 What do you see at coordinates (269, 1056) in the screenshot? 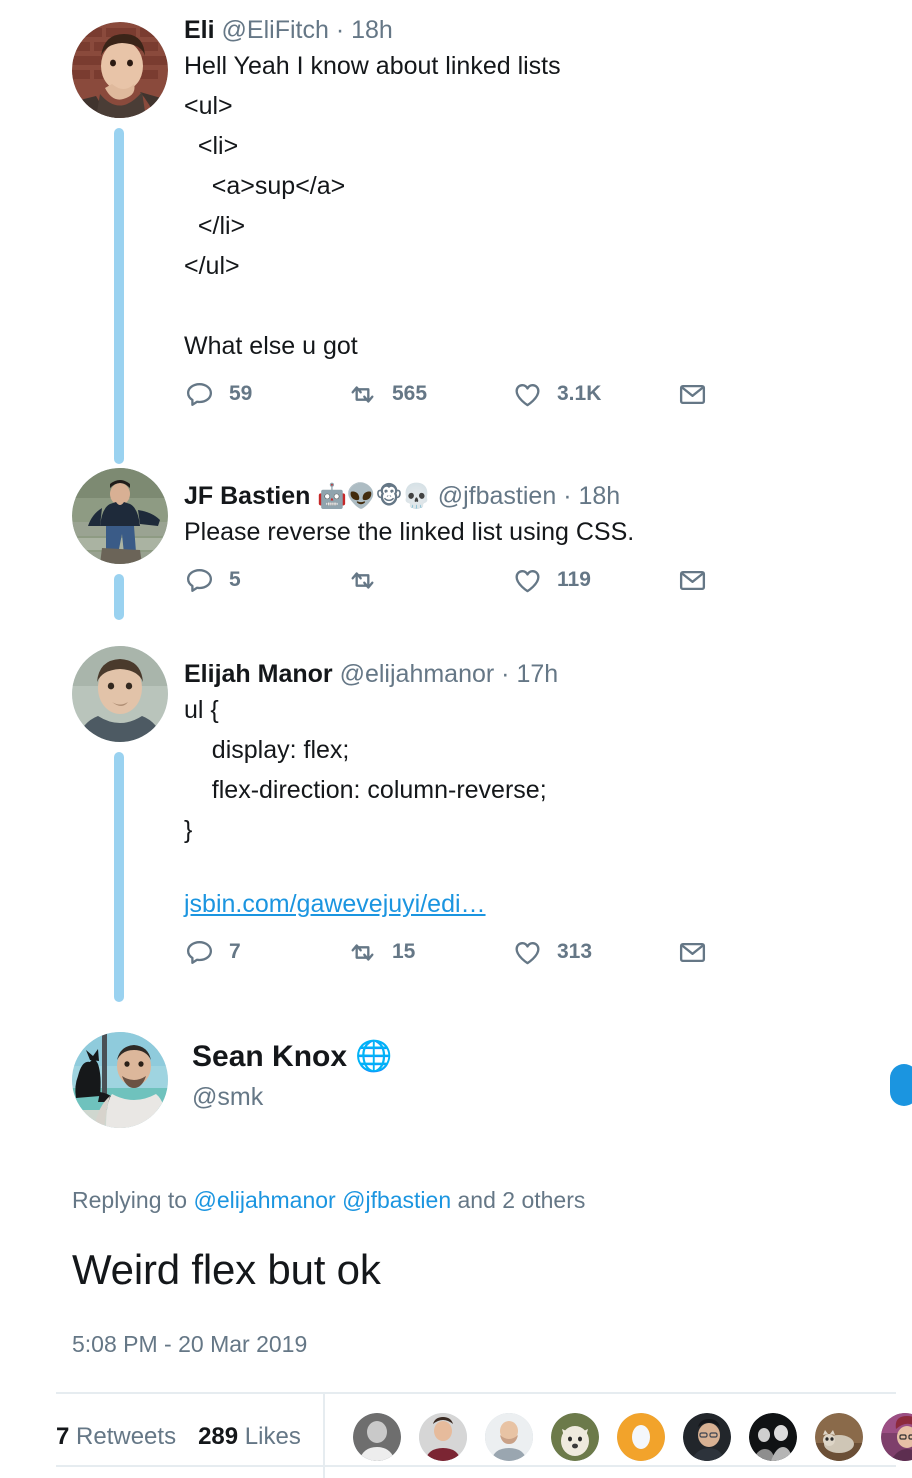
I see `display-name: Sean Knox` at bounding box center [269, 1056].